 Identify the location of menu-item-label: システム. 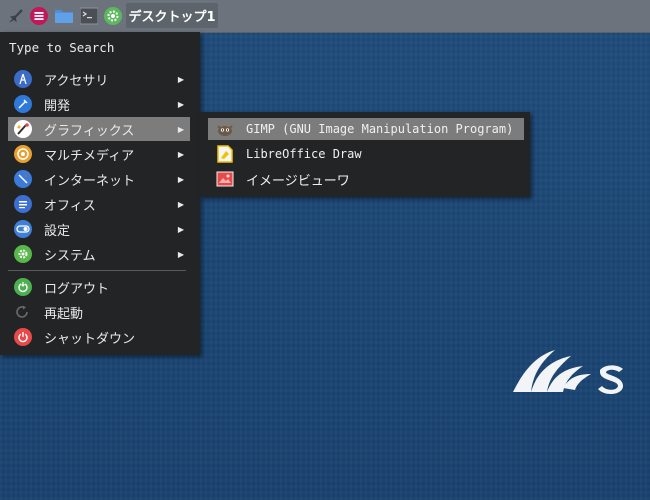
(70, 256).